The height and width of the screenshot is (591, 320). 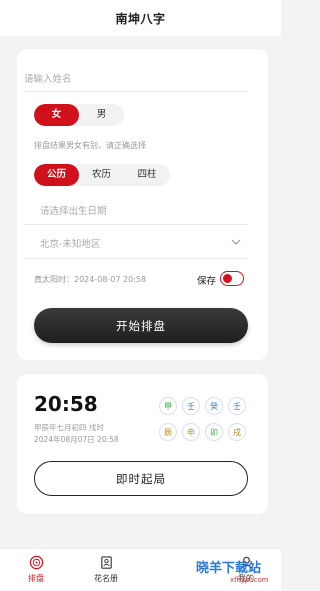 I want to click on gender-hint: 排盘结果男女有别，请正确选择, so click(x=90, y=145).